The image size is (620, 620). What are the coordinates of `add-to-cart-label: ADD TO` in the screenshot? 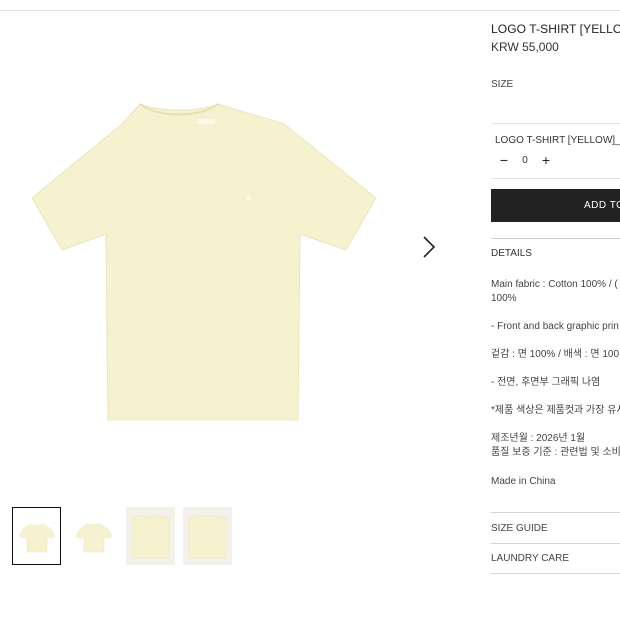 It's located at (602, 205).